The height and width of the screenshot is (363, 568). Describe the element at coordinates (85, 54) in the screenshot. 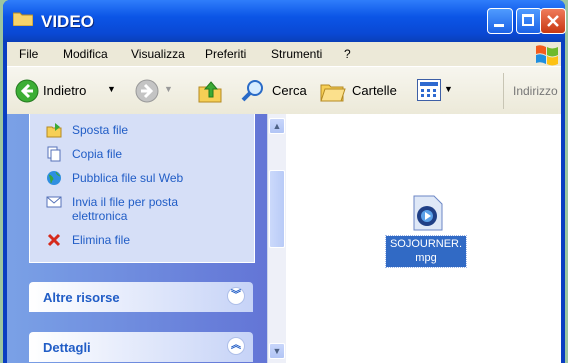

I see `menu-modifica: Modifica` at that location.